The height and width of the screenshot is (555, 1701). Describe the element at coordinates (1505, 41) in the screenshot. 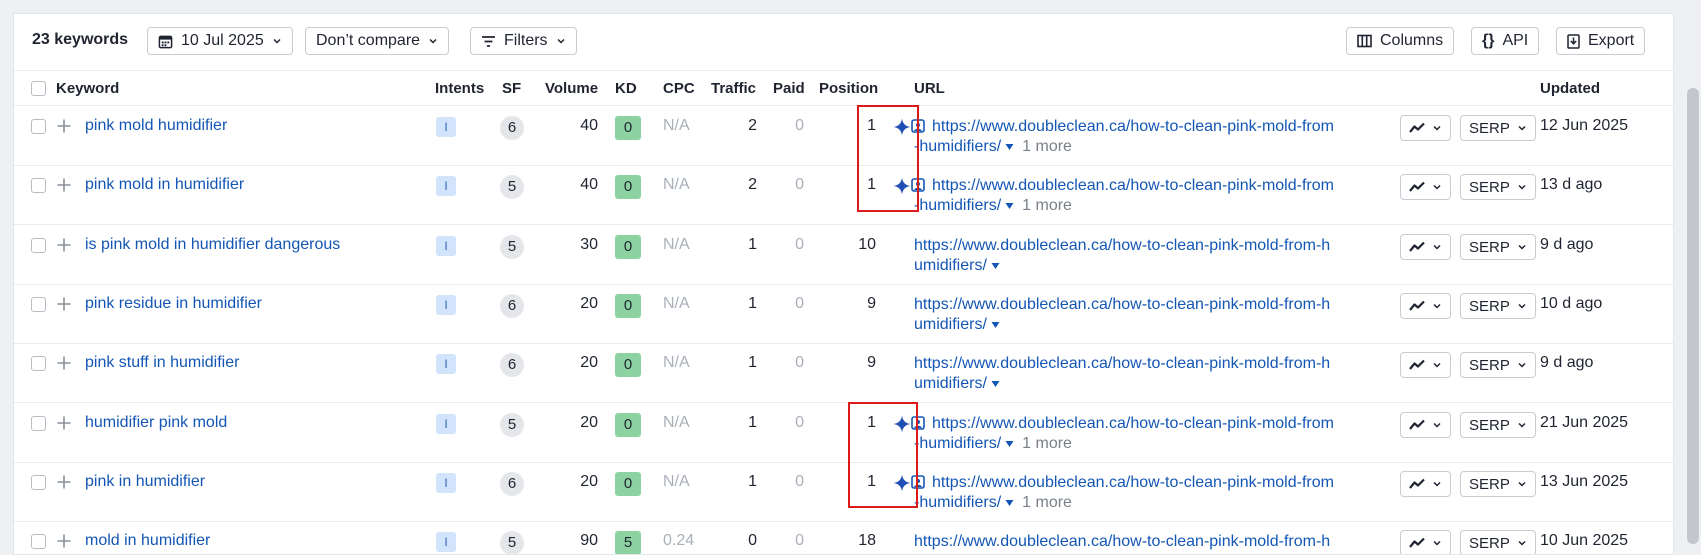

I see `api-button: {} API` at that location.